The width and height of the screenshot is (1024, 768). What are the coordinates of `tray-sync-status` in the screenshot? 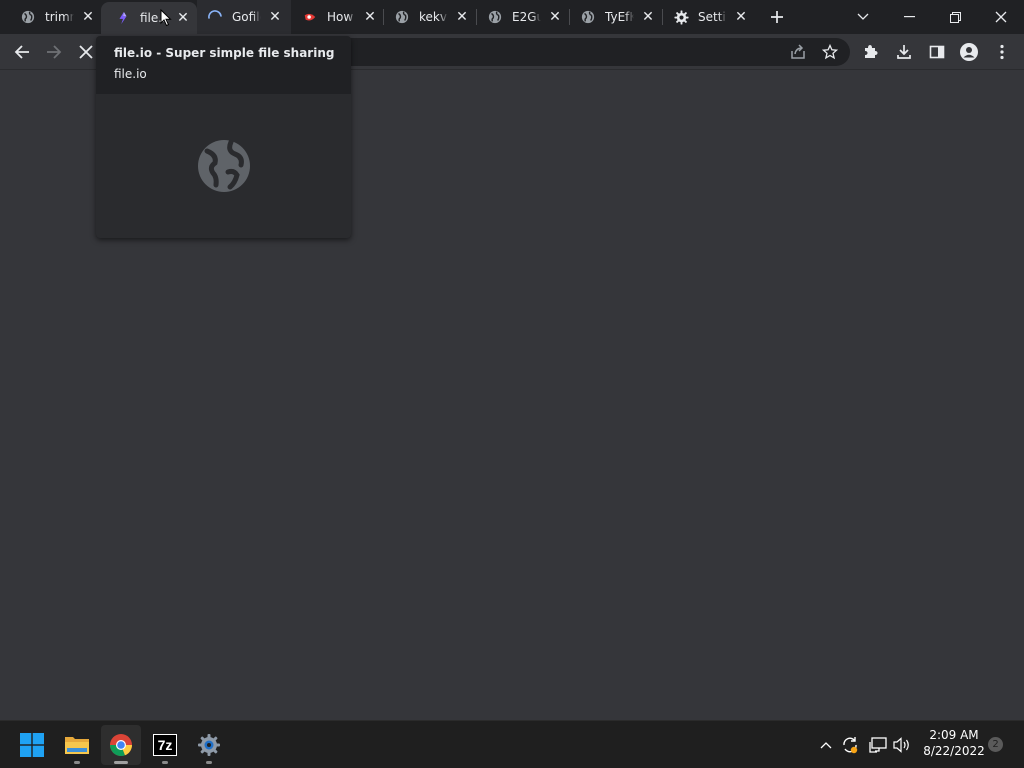 It's located at (850, 745).